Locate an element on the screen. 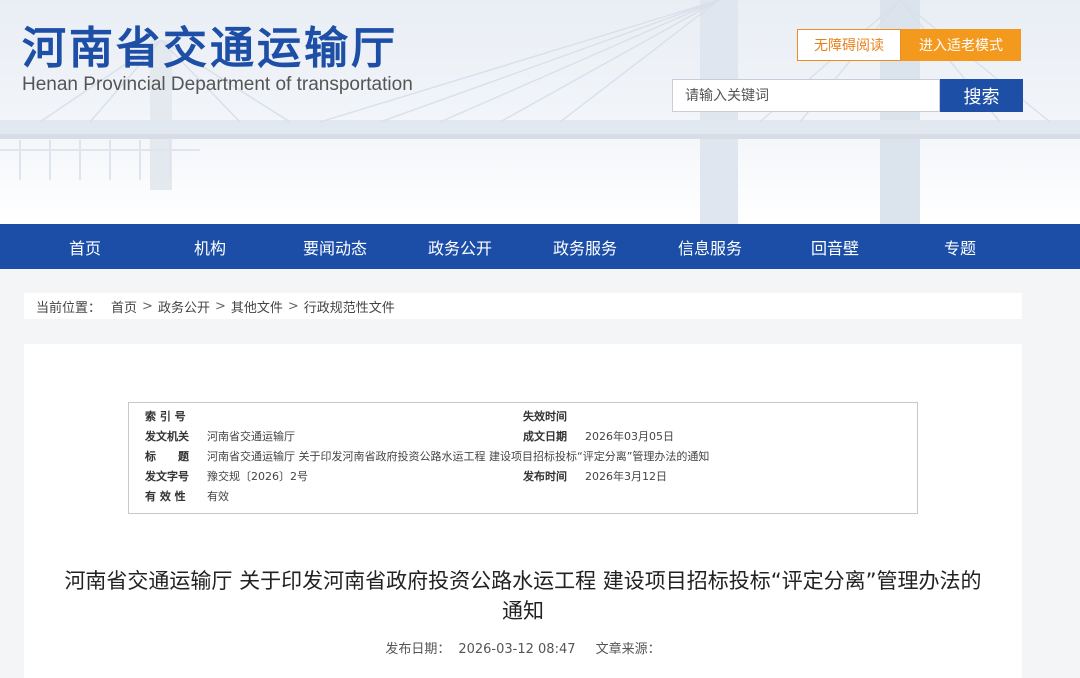  meta-row: 发文字号 豫交规〔2026〕2号 发布时间 2026年3月12日 is located at coordinates (523, 477).